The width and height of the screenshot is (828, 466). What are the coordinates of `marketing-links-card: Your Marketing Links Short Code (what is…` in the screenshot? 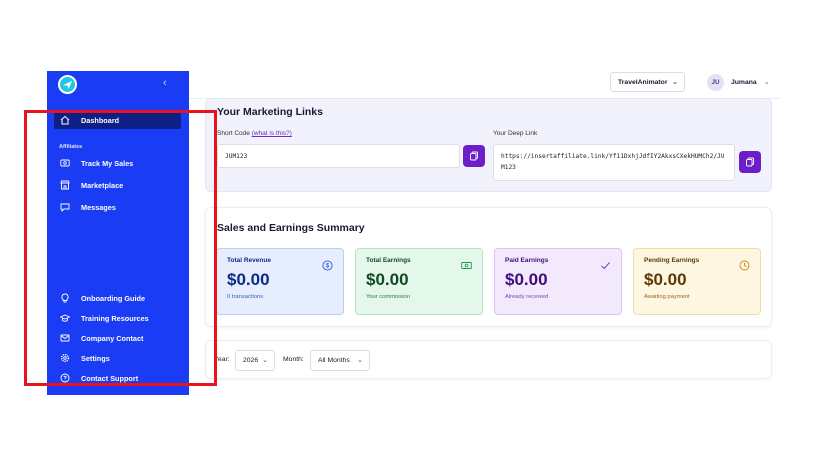 It's located at (488, 145).